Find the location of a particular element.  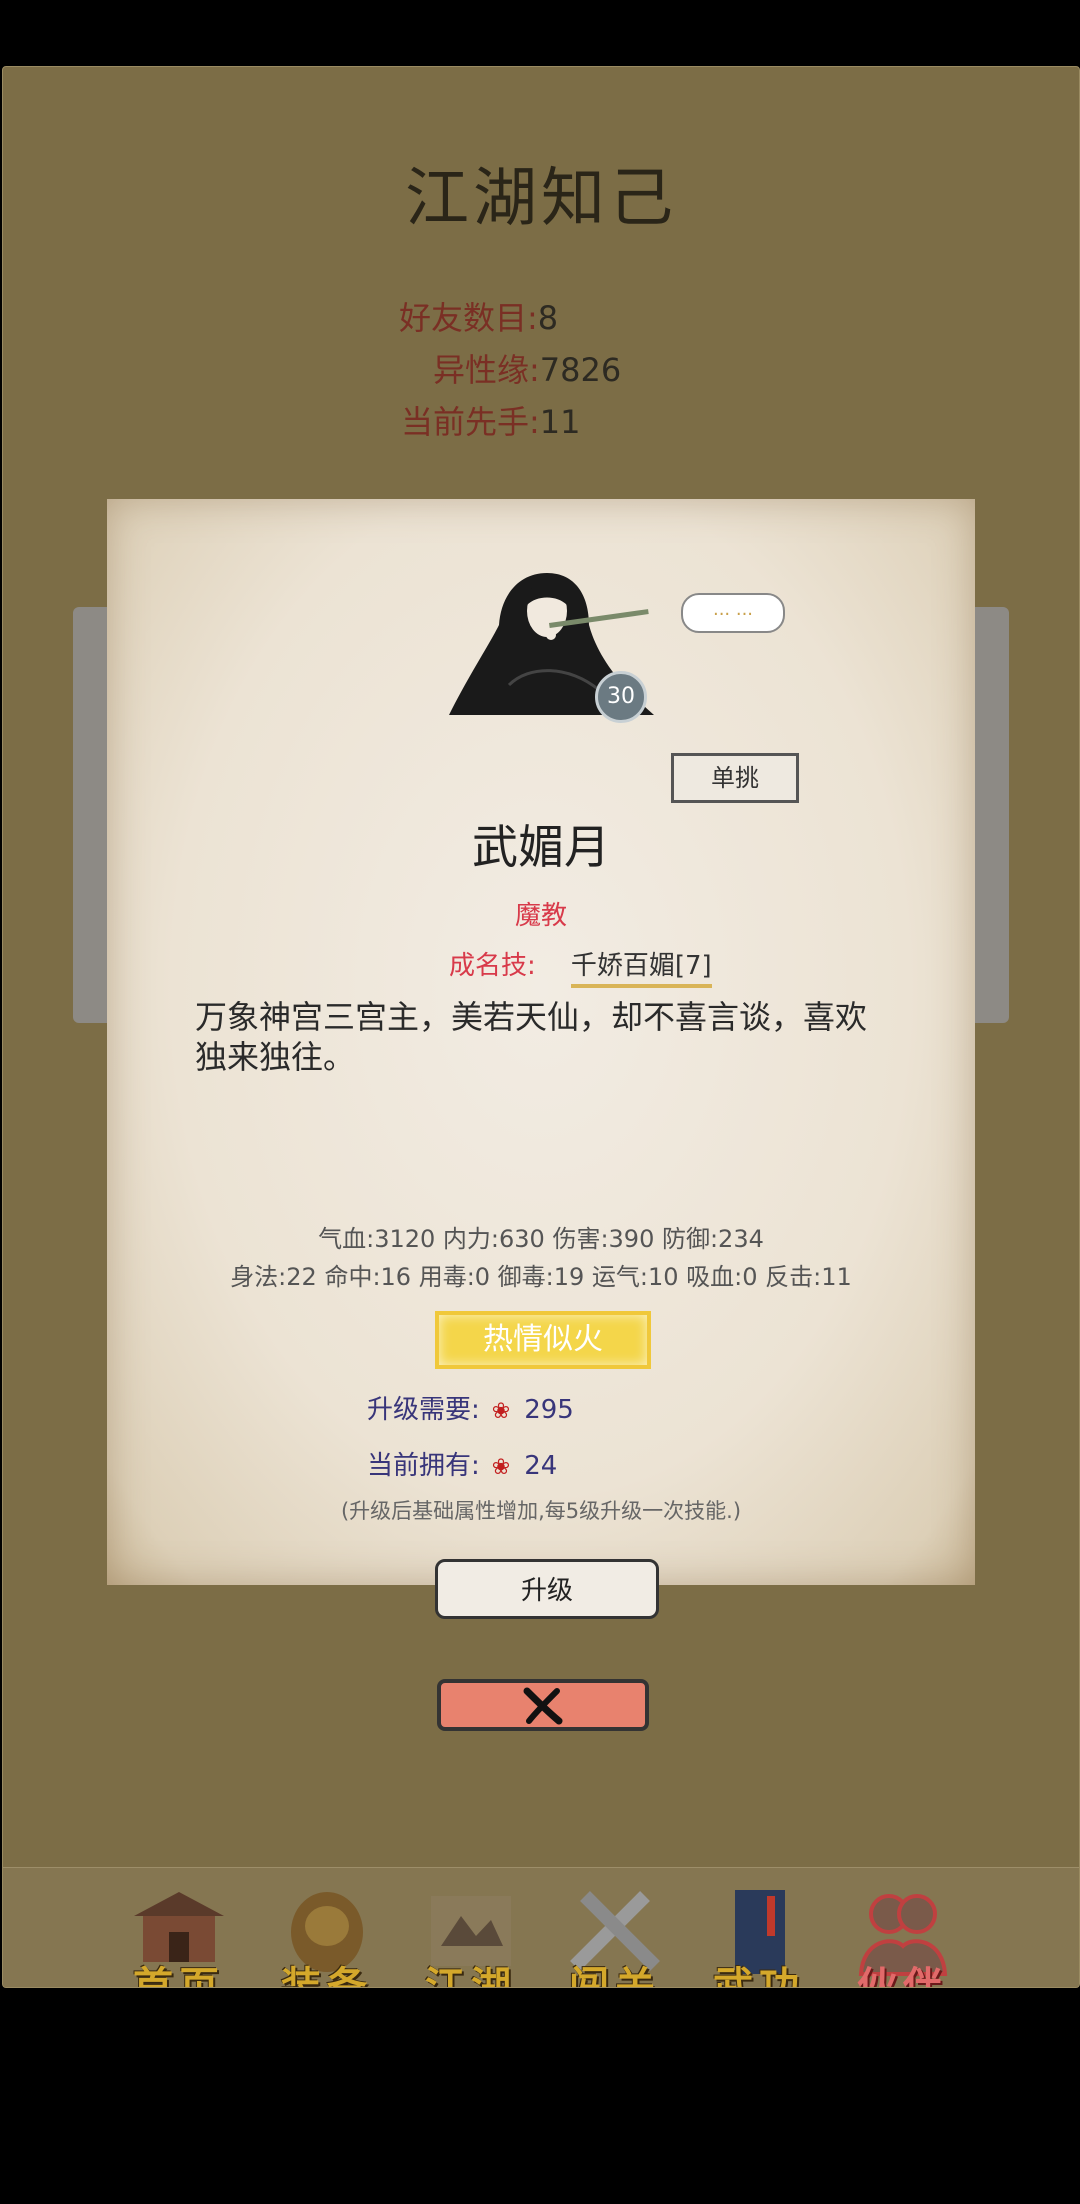

nav-partners-label: 伙伴 is located at coordinates (903, 1975).